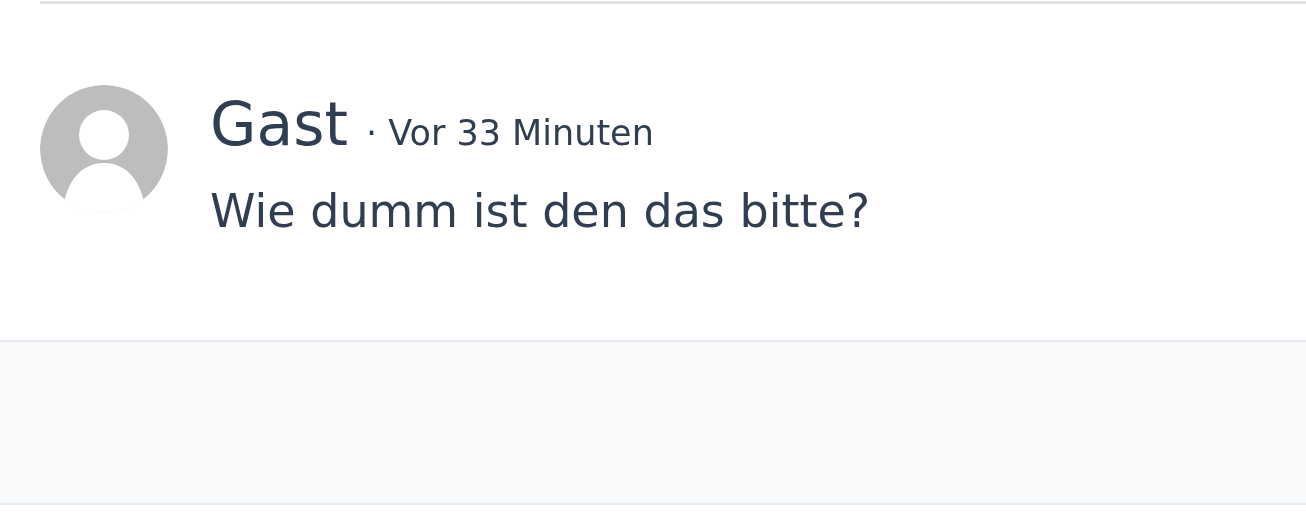  Describe the element at coordinates (510, 133) in the screenshot. I see `comment-time: · Vor 33 Minuten` at that location.